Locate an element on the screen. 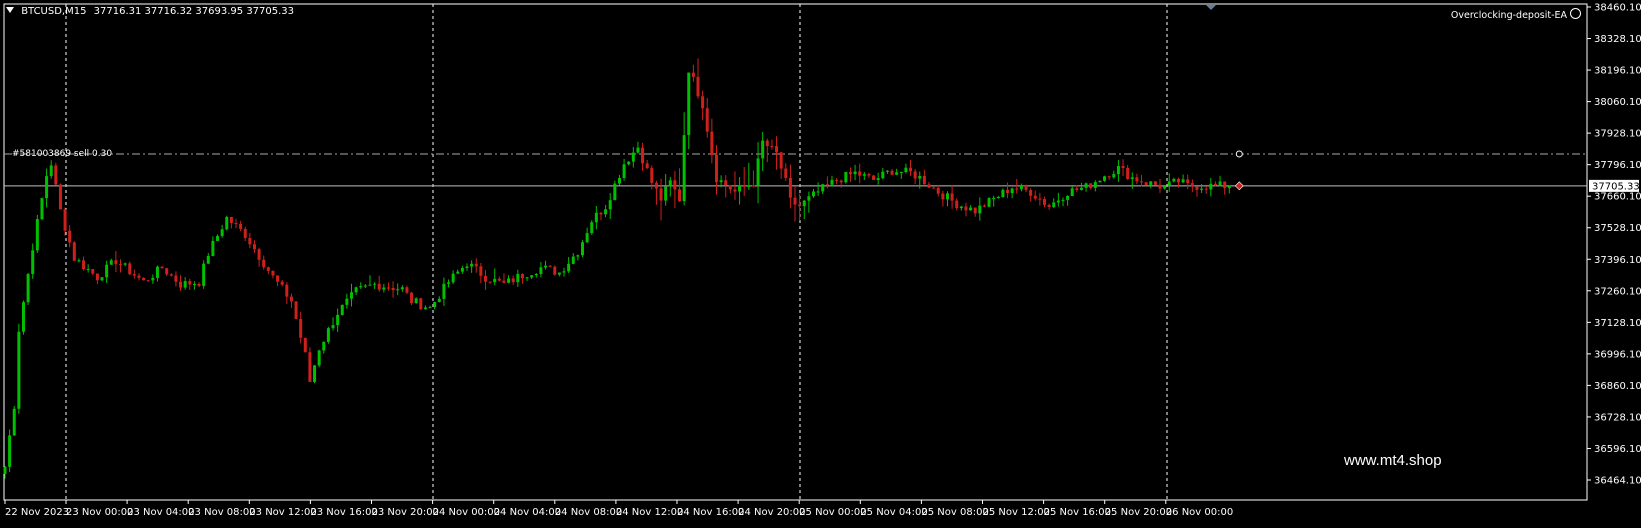 The image size is (1641, 528). expert-advisor-label: Overclocking-deposit-EA is located at coordinates (1516, 14).